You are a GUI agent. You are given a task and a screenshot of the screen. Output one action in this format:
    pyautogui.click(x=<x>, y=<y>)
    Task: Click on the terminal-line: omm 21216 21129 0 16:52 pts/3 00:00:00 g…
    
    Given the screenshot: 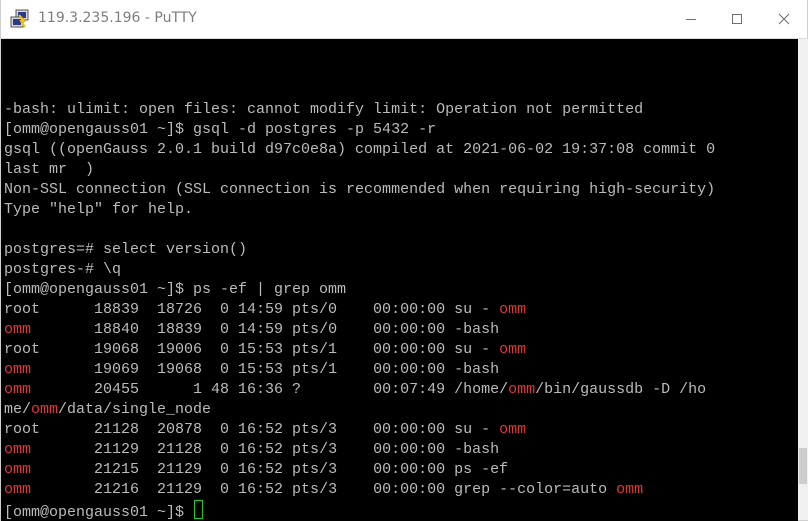 What is the action you would take?
    pyautogui.click(x=323, y=490)
    